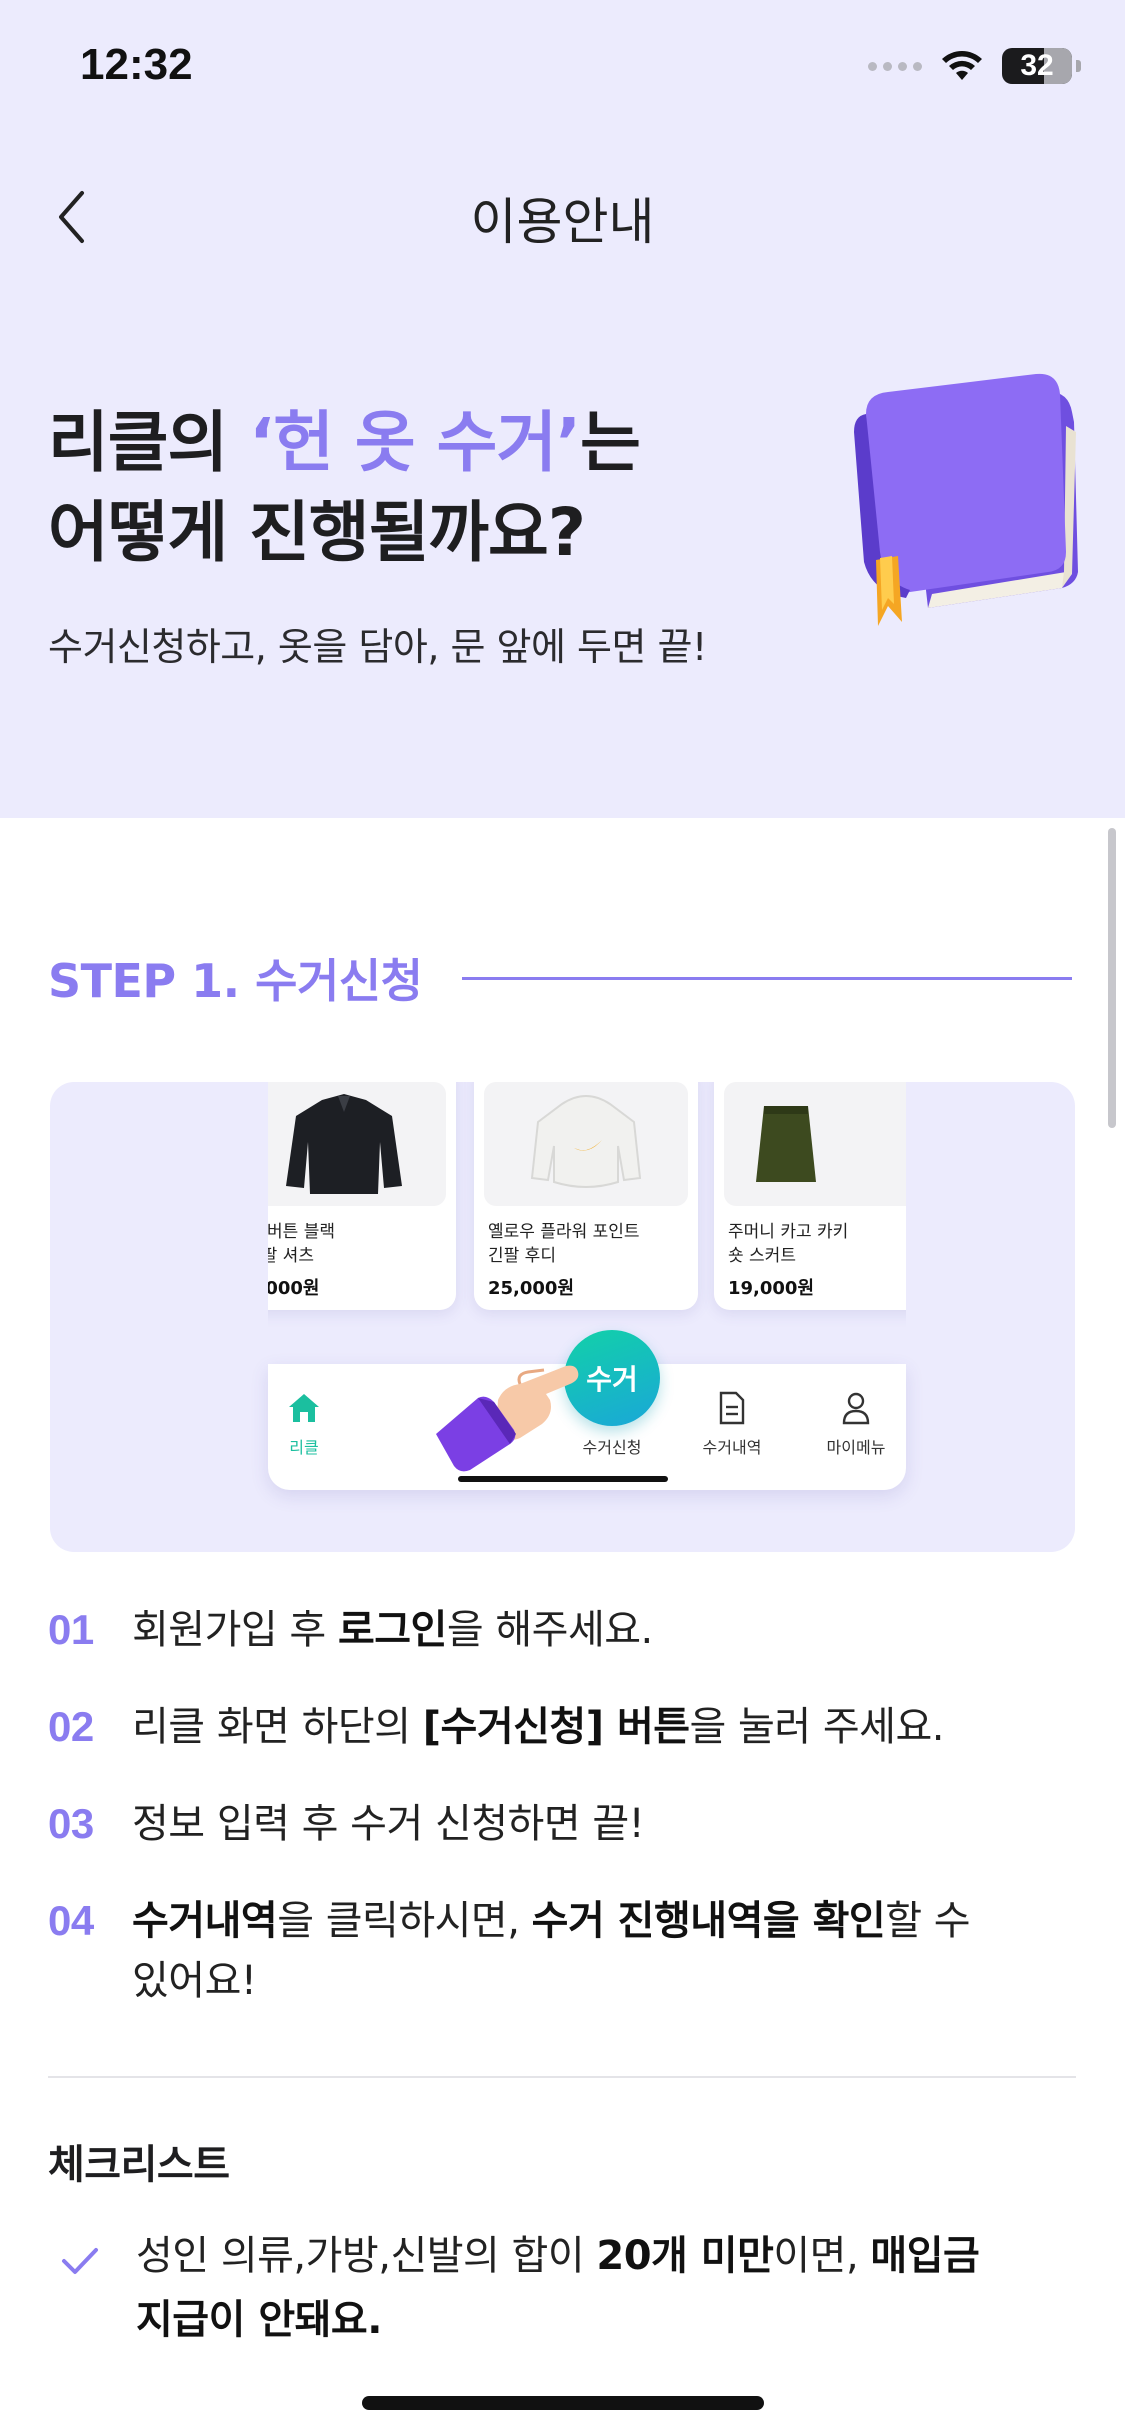 This screenshot has width=1125, height=2436. Describe the element at coordinates (1078, 66) in the screenshot. I see `battery-tip` at that location.